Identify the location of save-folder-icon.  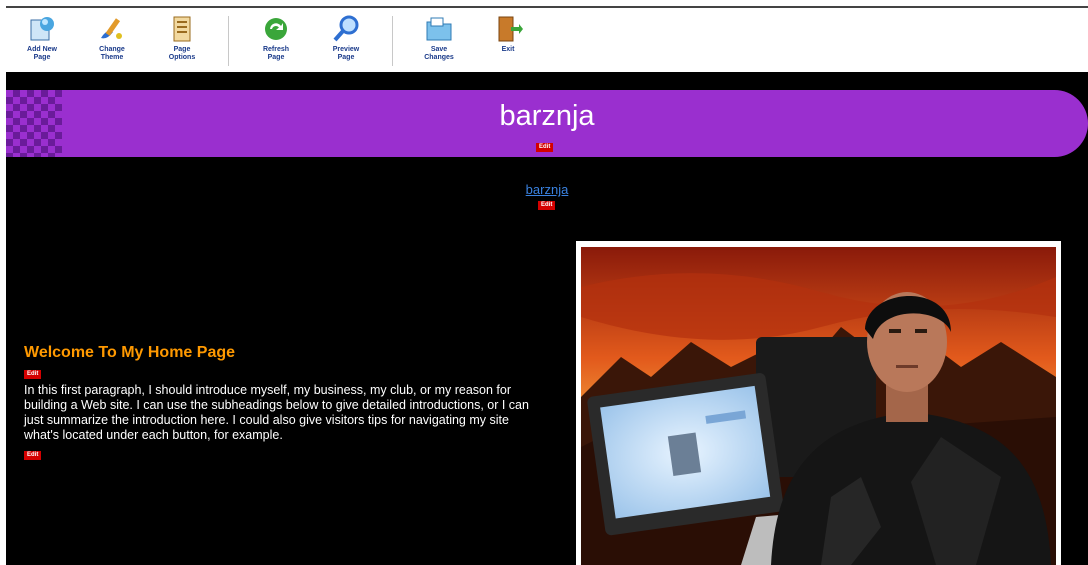
(439, 29).